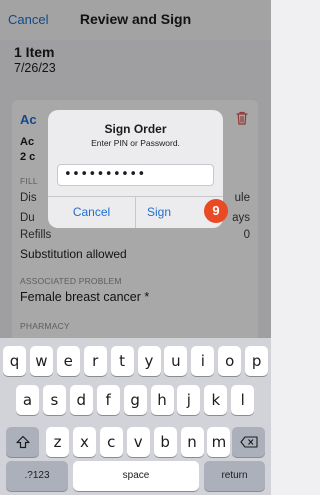 The height and width of the screenshot is (495, 320). Describe the element at coordinates (135, 129) in the screenshot. I see `dialog-title: Sign Order` at that location.